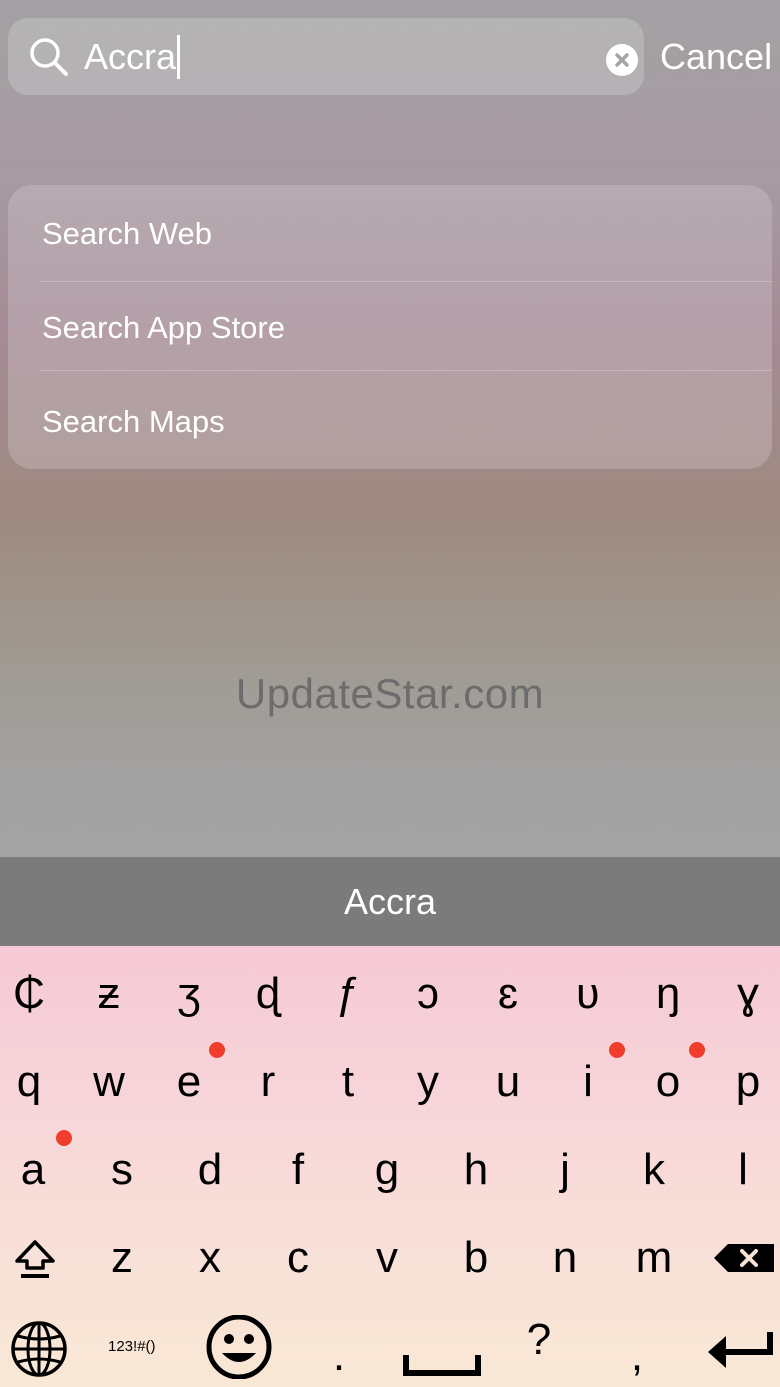  What do you see at coordinates (34, 1084) in the screenshot?
I see `key-q: q` at bounding box center [34, 1084].